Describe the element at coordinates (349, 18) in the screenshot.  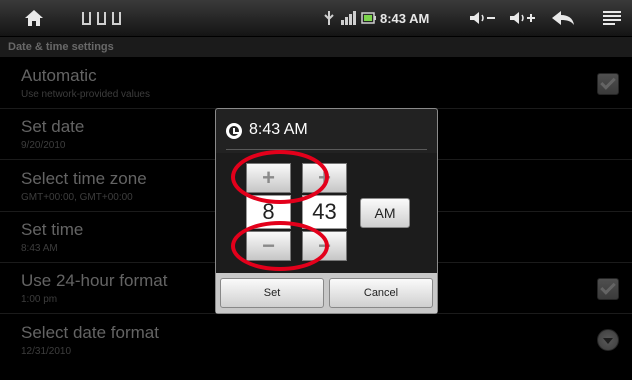
I see `signal-icon` at that location.